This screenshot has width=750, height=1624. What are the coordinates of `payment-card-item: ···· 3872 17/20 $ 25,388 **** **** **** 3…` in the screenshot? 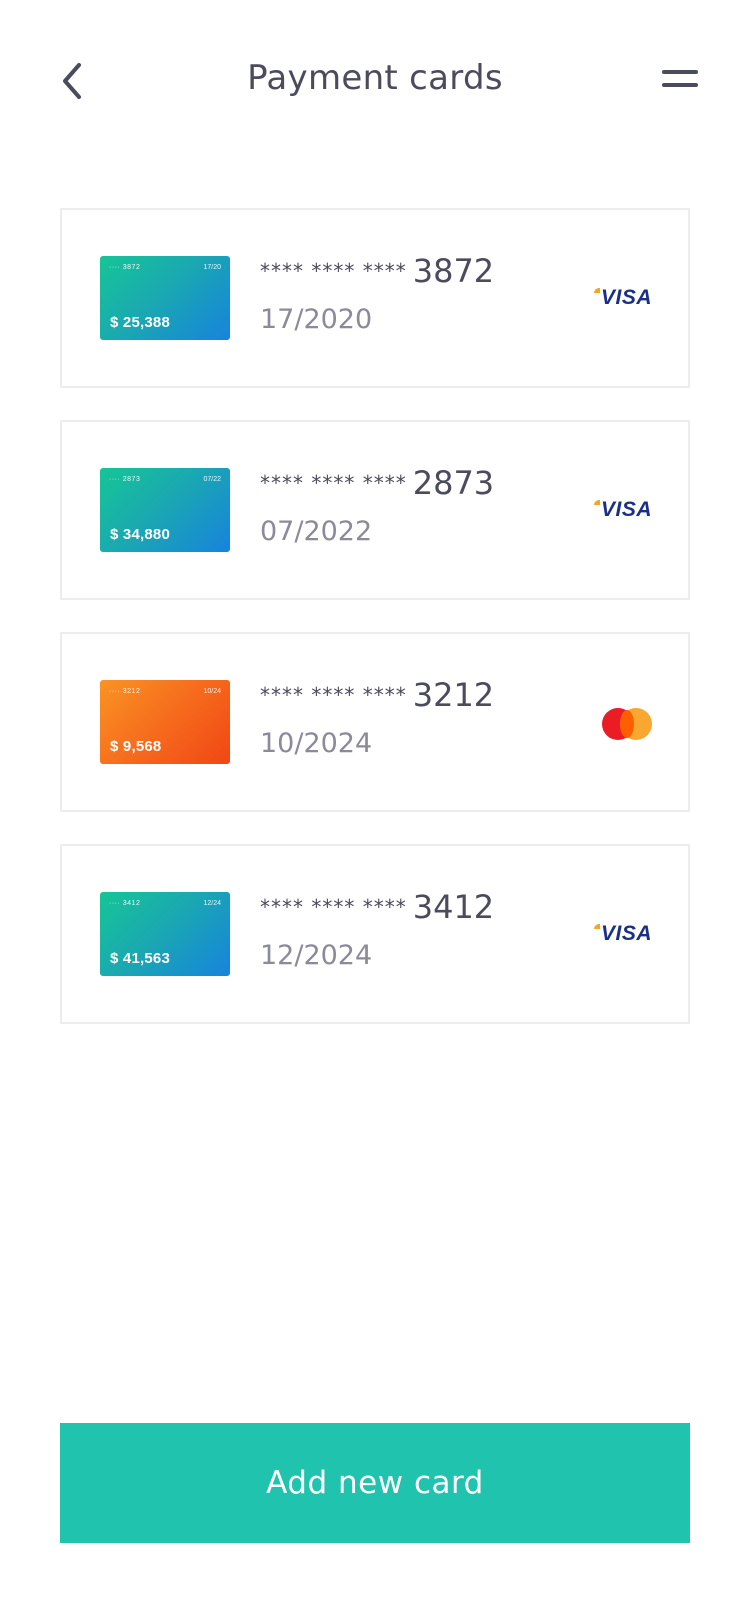 It's located at (375, 298).